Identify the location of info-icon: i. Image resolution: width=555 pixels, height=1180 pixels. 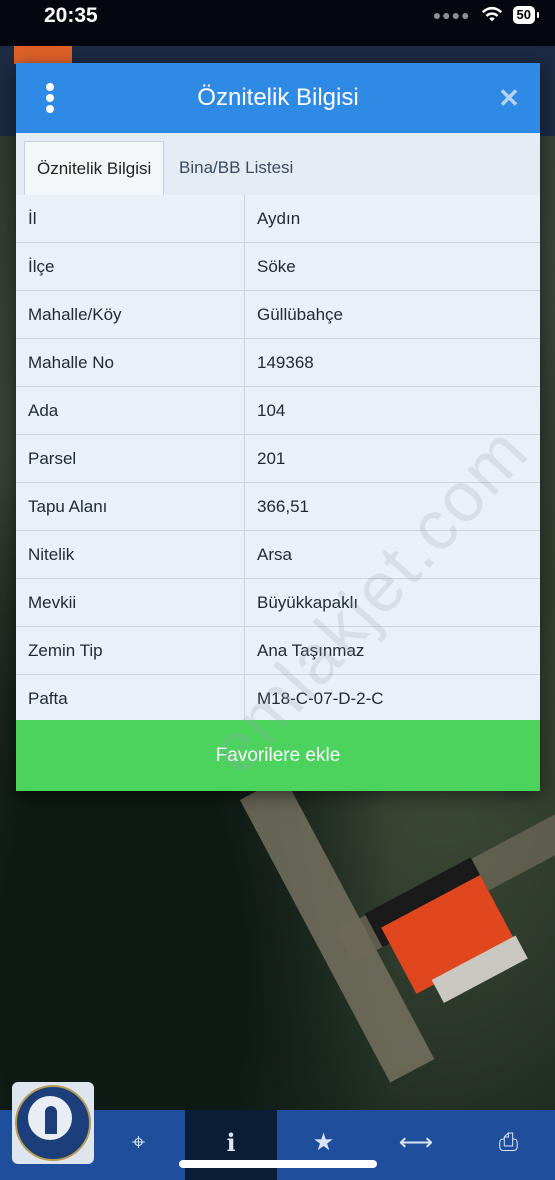
(231, 1145).